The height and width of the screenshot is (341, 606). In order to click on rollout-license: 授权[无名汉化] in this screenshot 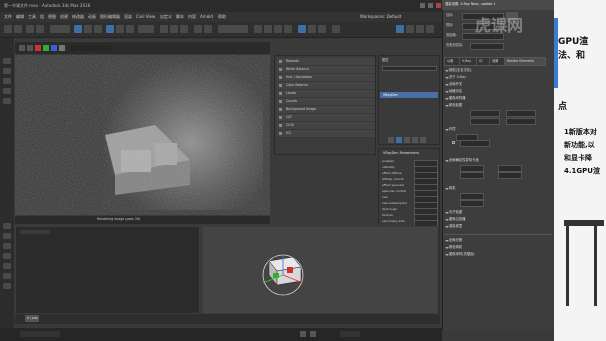, I will do `click(498, 71)`.